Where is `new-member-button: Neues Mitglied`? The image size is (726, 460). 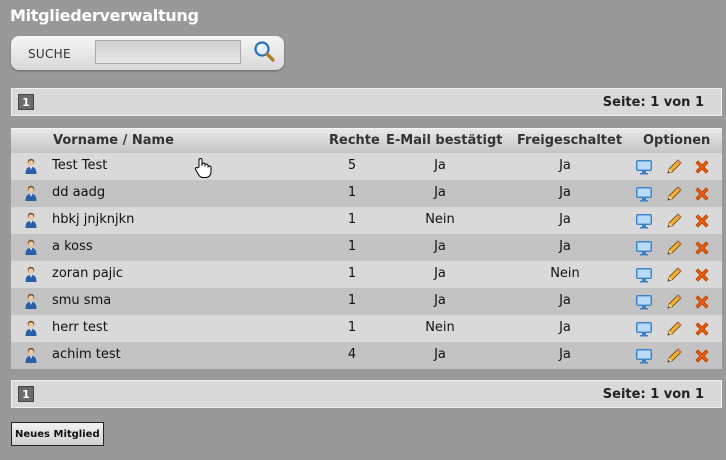 new-member-button: Neues Mitglied is located at coordinates (57, 434).